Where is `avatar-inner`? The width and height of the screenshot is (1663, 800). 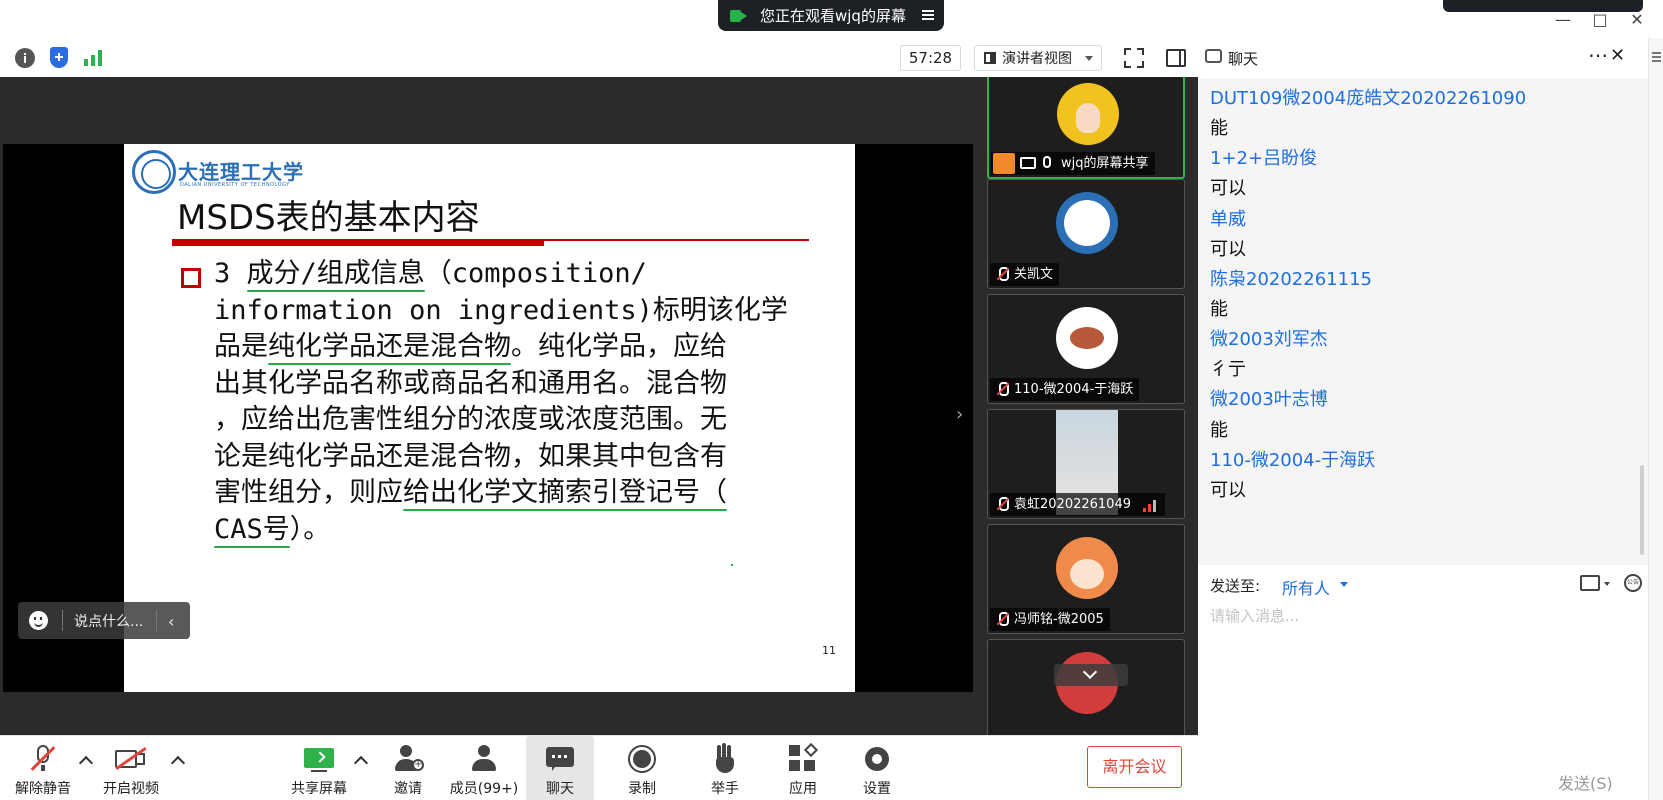
avatar-inner is located at coordinates (1087, 223).